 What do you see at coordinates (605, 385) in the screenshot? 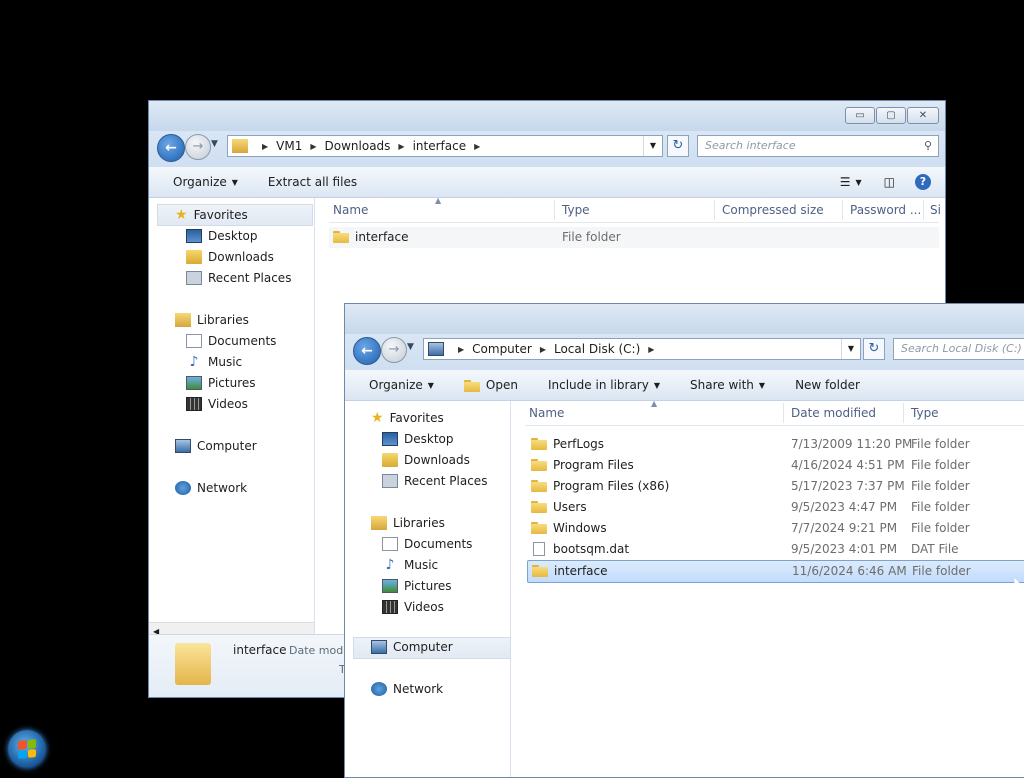
I see `include-in-library-button: Include in library ▼` at bounding box center [605, 385].